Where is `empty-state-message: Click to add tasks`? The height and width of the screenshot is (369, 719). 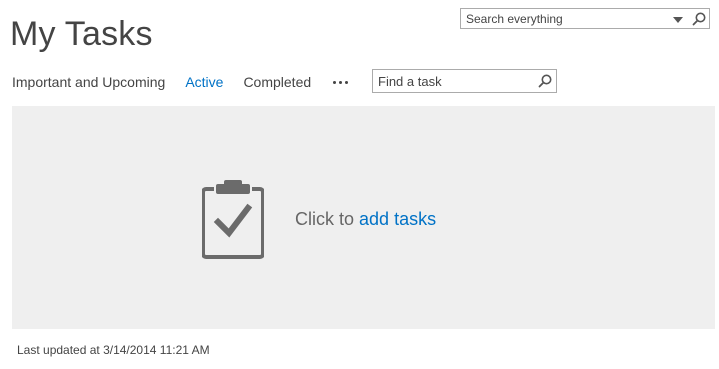 empty-state-message: Click to add tasks is located at coordinates (365, 219).